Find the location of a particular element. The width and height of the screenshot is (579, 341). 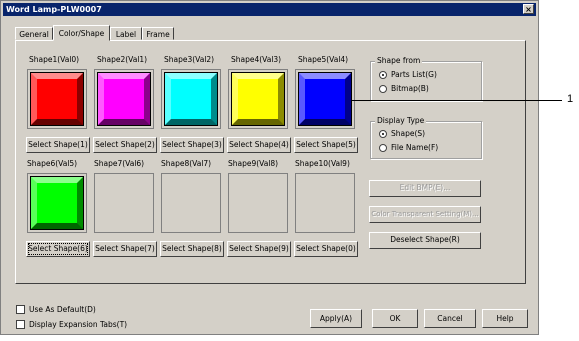

display-type-group: Display Type Shape(S) File Name(F) is located at coordinates (426, 137).